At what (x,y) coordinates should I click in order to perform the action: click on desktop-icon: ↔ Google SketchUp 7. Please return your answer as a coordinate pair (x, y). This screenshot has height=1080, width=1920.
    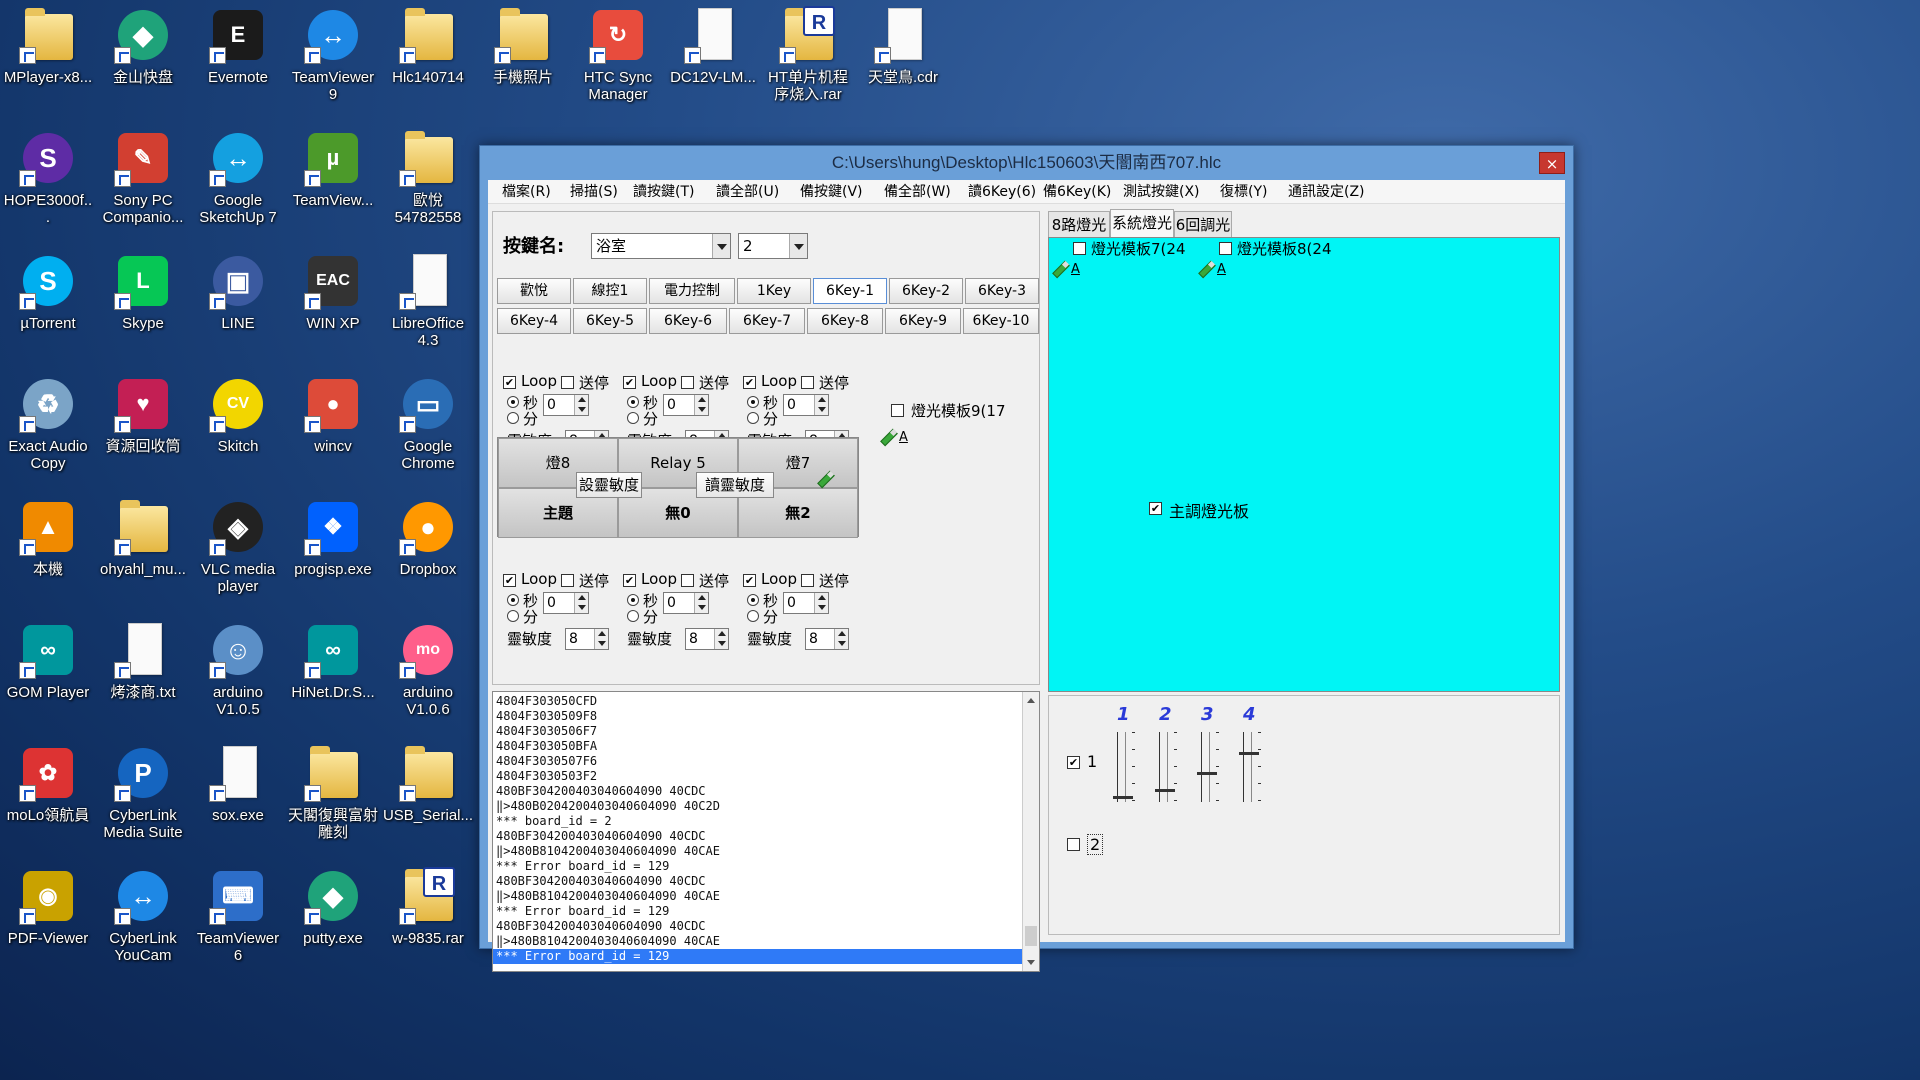
    Looking at the image, I should click on (238, 181).